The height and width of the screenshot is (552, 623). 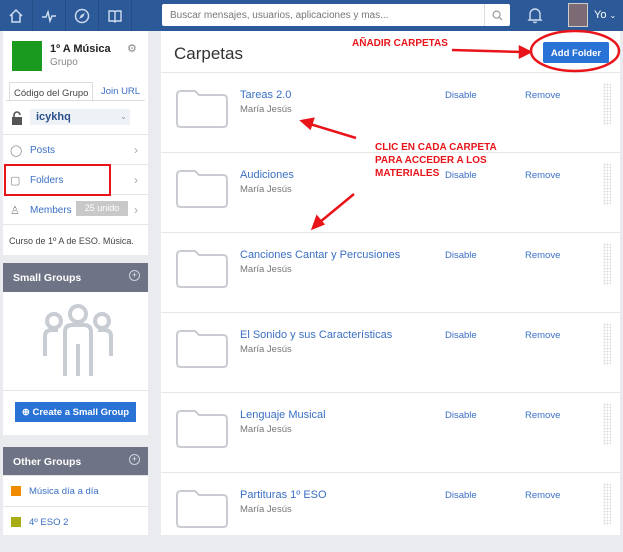 What do you see at coordinates (535, 16) in the screenshot?
I see `bell-icon` at bounding box center [535, 16].